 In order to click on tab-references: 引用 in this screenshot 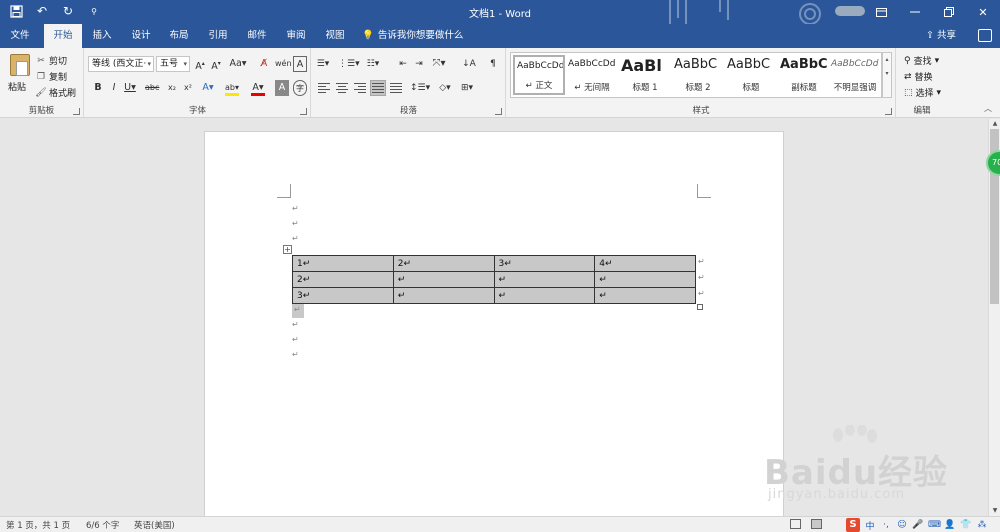, I will do `click(218, 36)`.